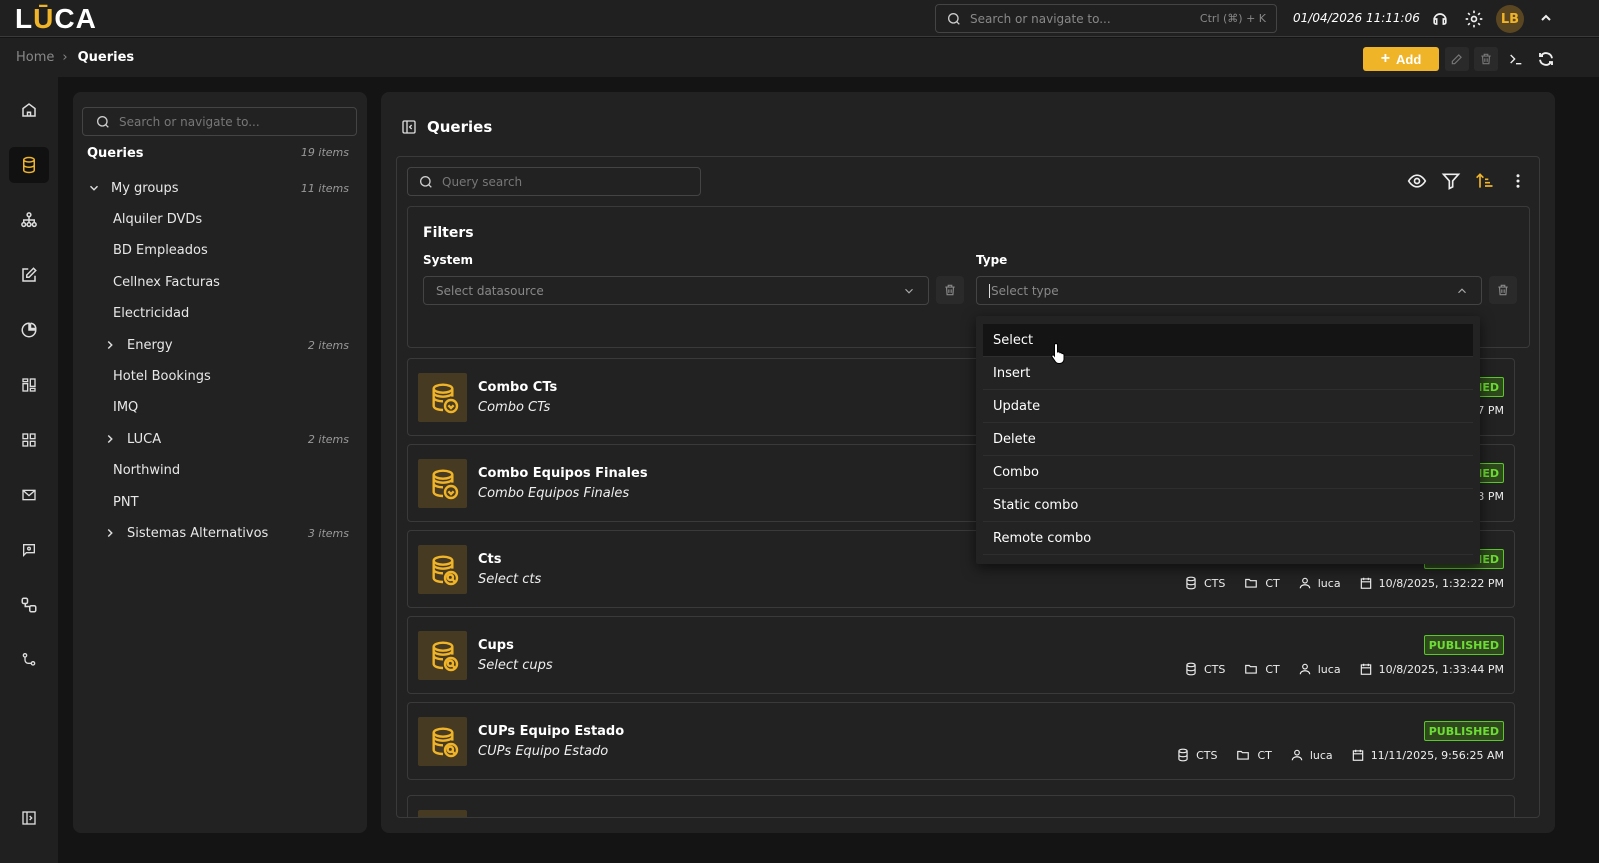 This screenshot has height=863, width=1599. I want to click on tree-item: Sistemas Alternativos 3 items, so click(226, 533).